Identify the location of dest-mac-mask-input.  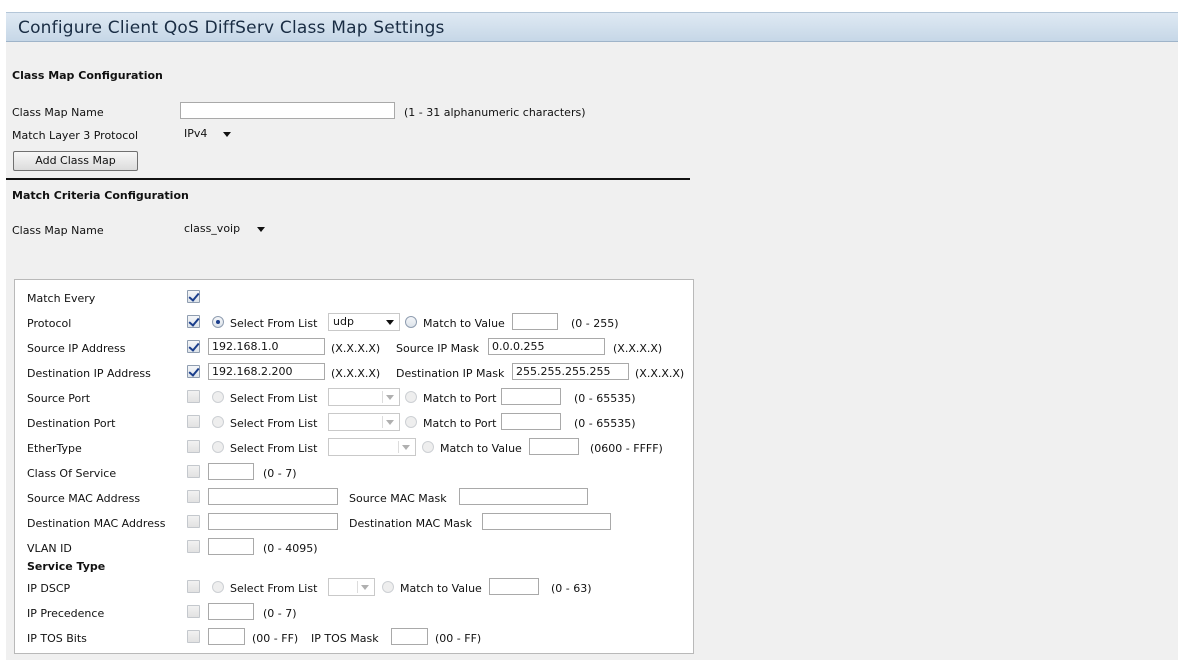
(546, 521).